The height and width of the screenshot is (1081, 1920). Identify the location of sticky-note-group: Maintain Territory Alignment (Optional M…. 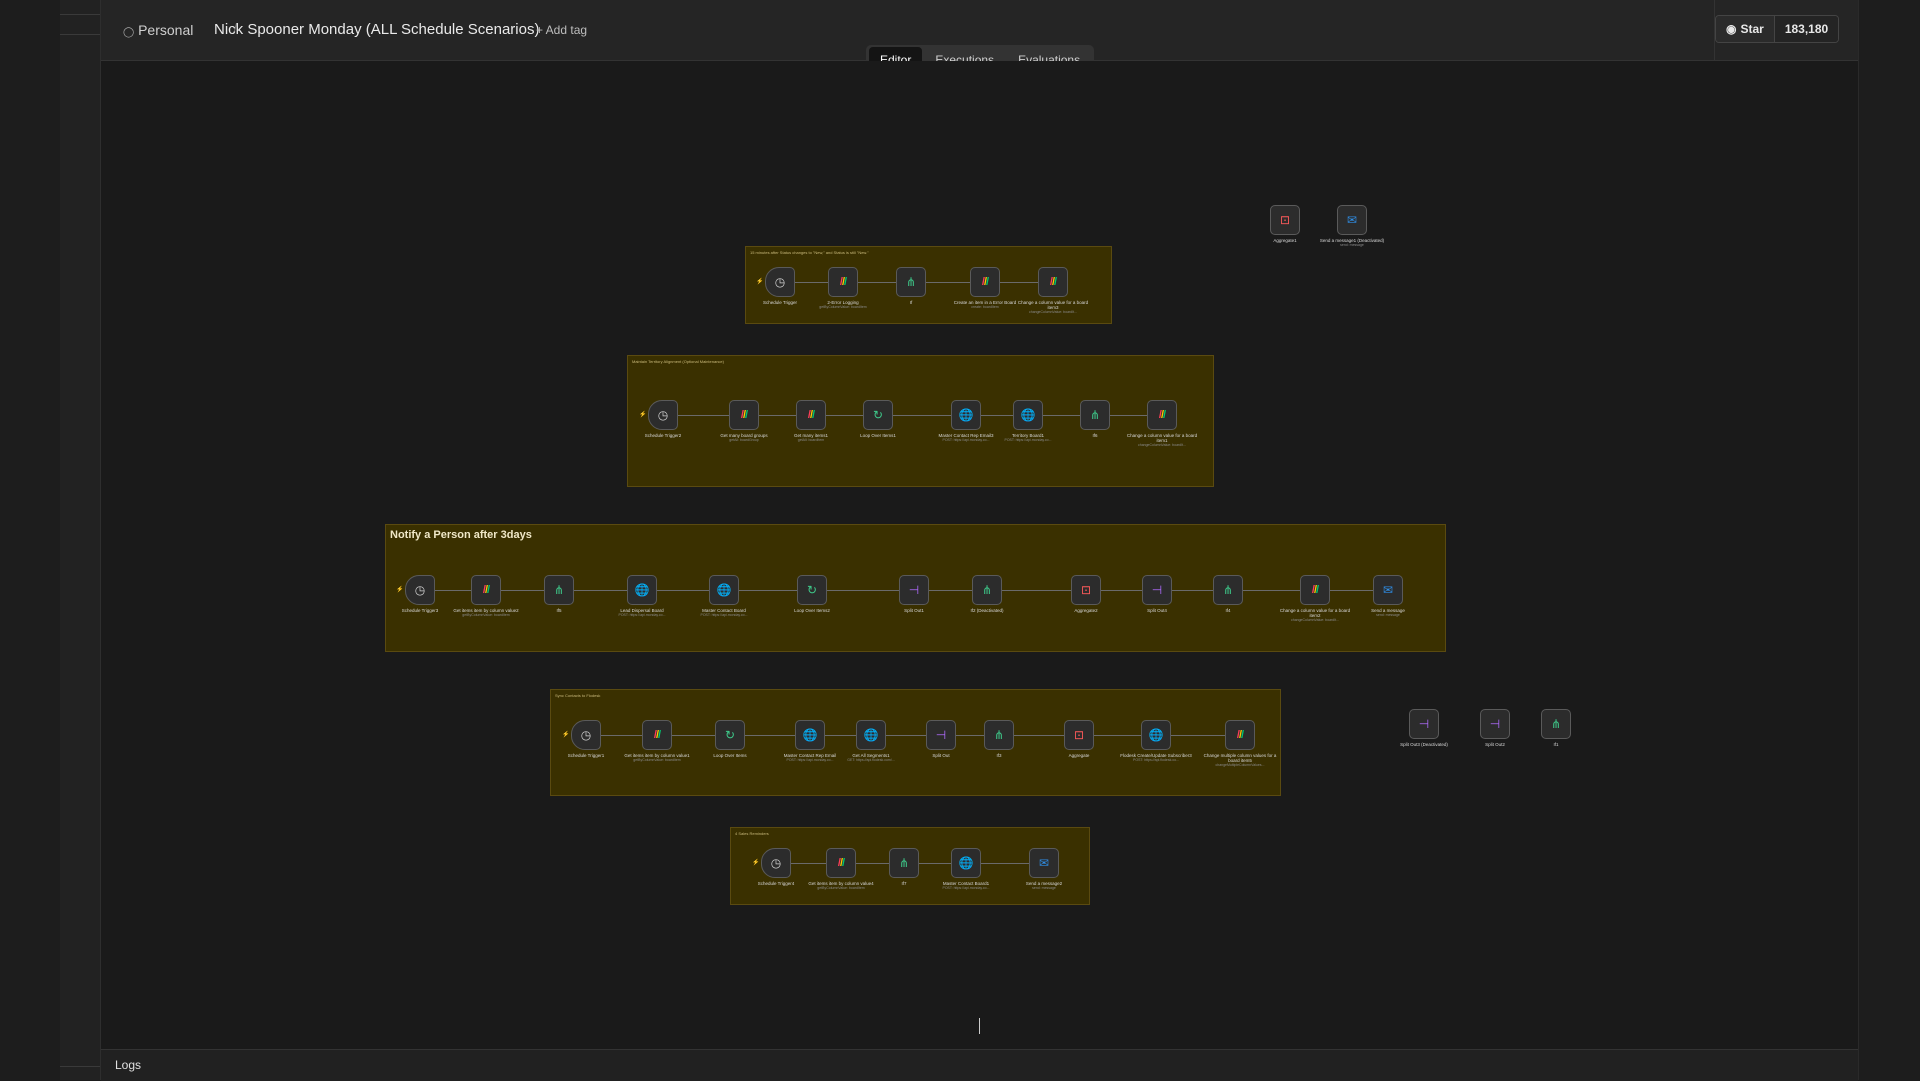
(920, 421).